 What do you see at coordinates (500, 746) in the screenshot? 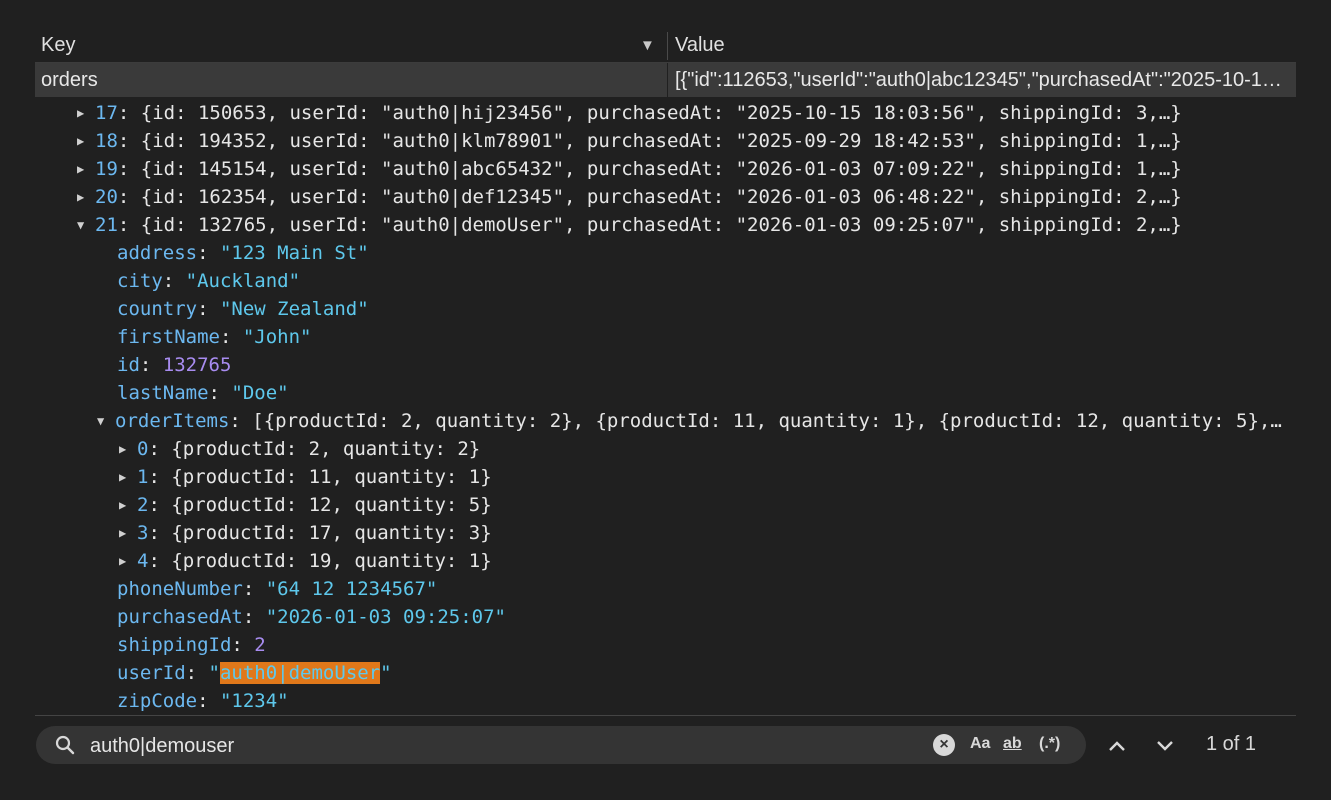
I see `search-input` at bounding box center [500, 746].